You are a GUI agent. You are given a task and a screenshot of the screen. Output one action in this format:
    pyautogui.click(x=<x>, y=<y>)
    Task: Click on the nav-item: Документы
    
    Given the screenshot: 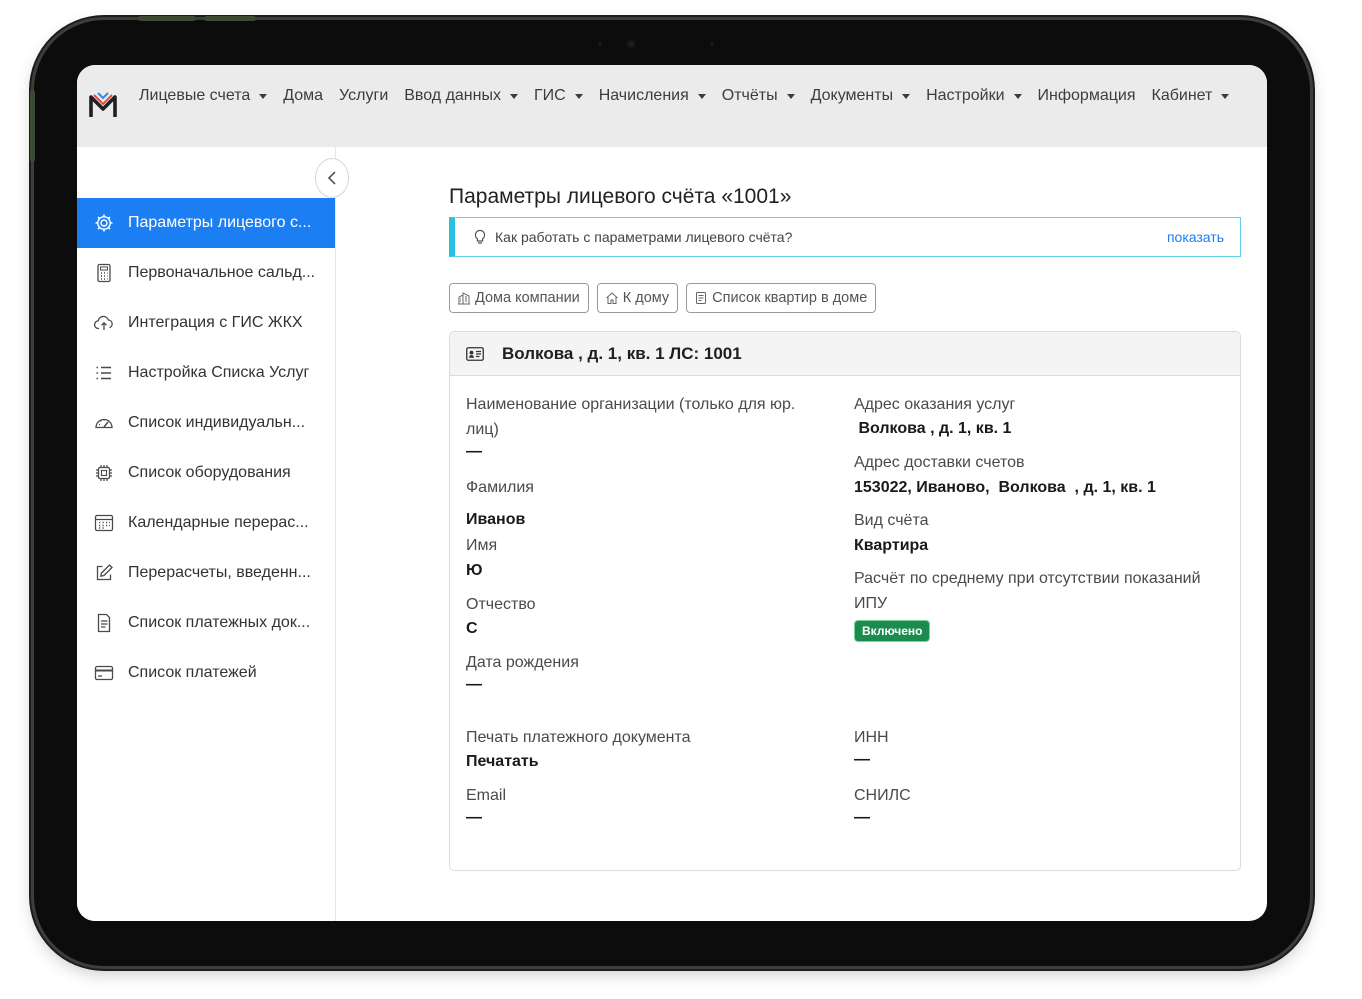 What is the action you would take?
    pyautogui.click(x=860, y=96)
    